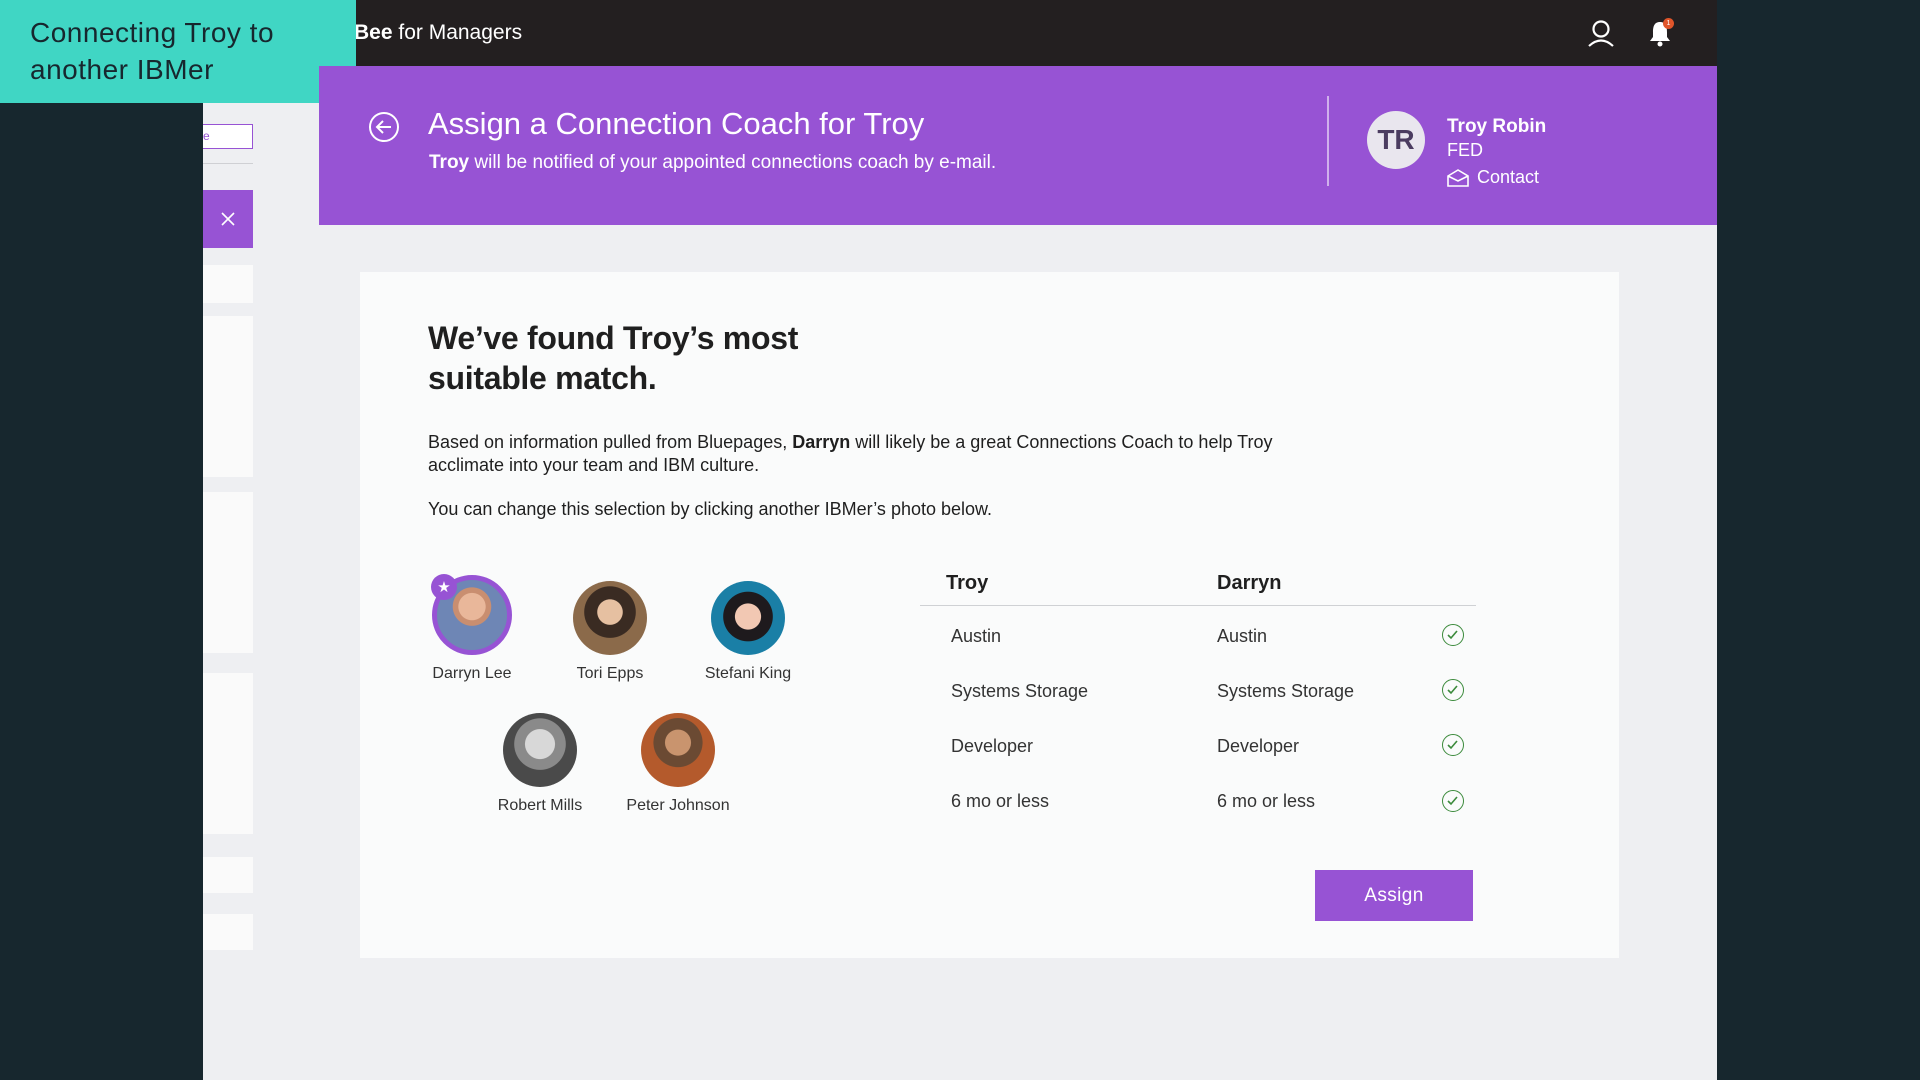 This screenshot has height=1080, width=1920. What do you see at coordinates (1508, 177) in the screenshot?
I see `contact-label: Contact` at bounding box center [1508, 177].